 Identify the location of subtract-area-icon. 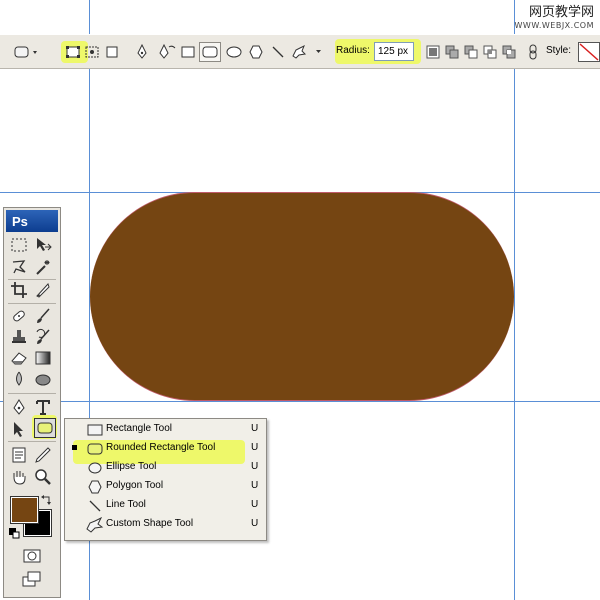
(471, 52).